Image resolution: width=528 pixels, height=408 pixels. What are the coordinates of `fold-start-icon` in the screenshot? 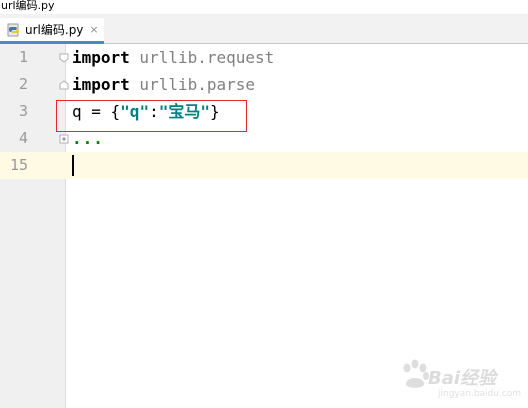 It's located at (64, 58).